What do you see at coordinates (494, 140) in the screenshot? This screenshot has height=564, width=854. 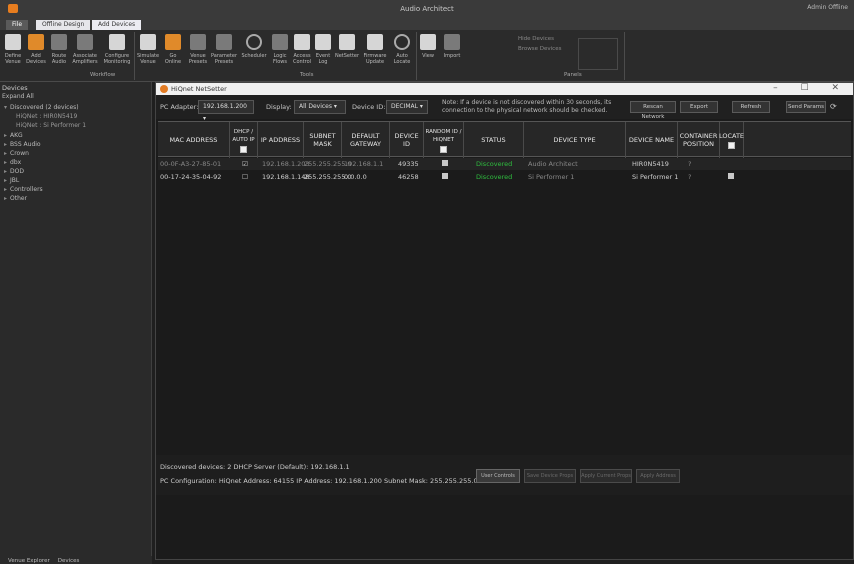 I see `col-status: STATUS` at bounding box center [494, 140].